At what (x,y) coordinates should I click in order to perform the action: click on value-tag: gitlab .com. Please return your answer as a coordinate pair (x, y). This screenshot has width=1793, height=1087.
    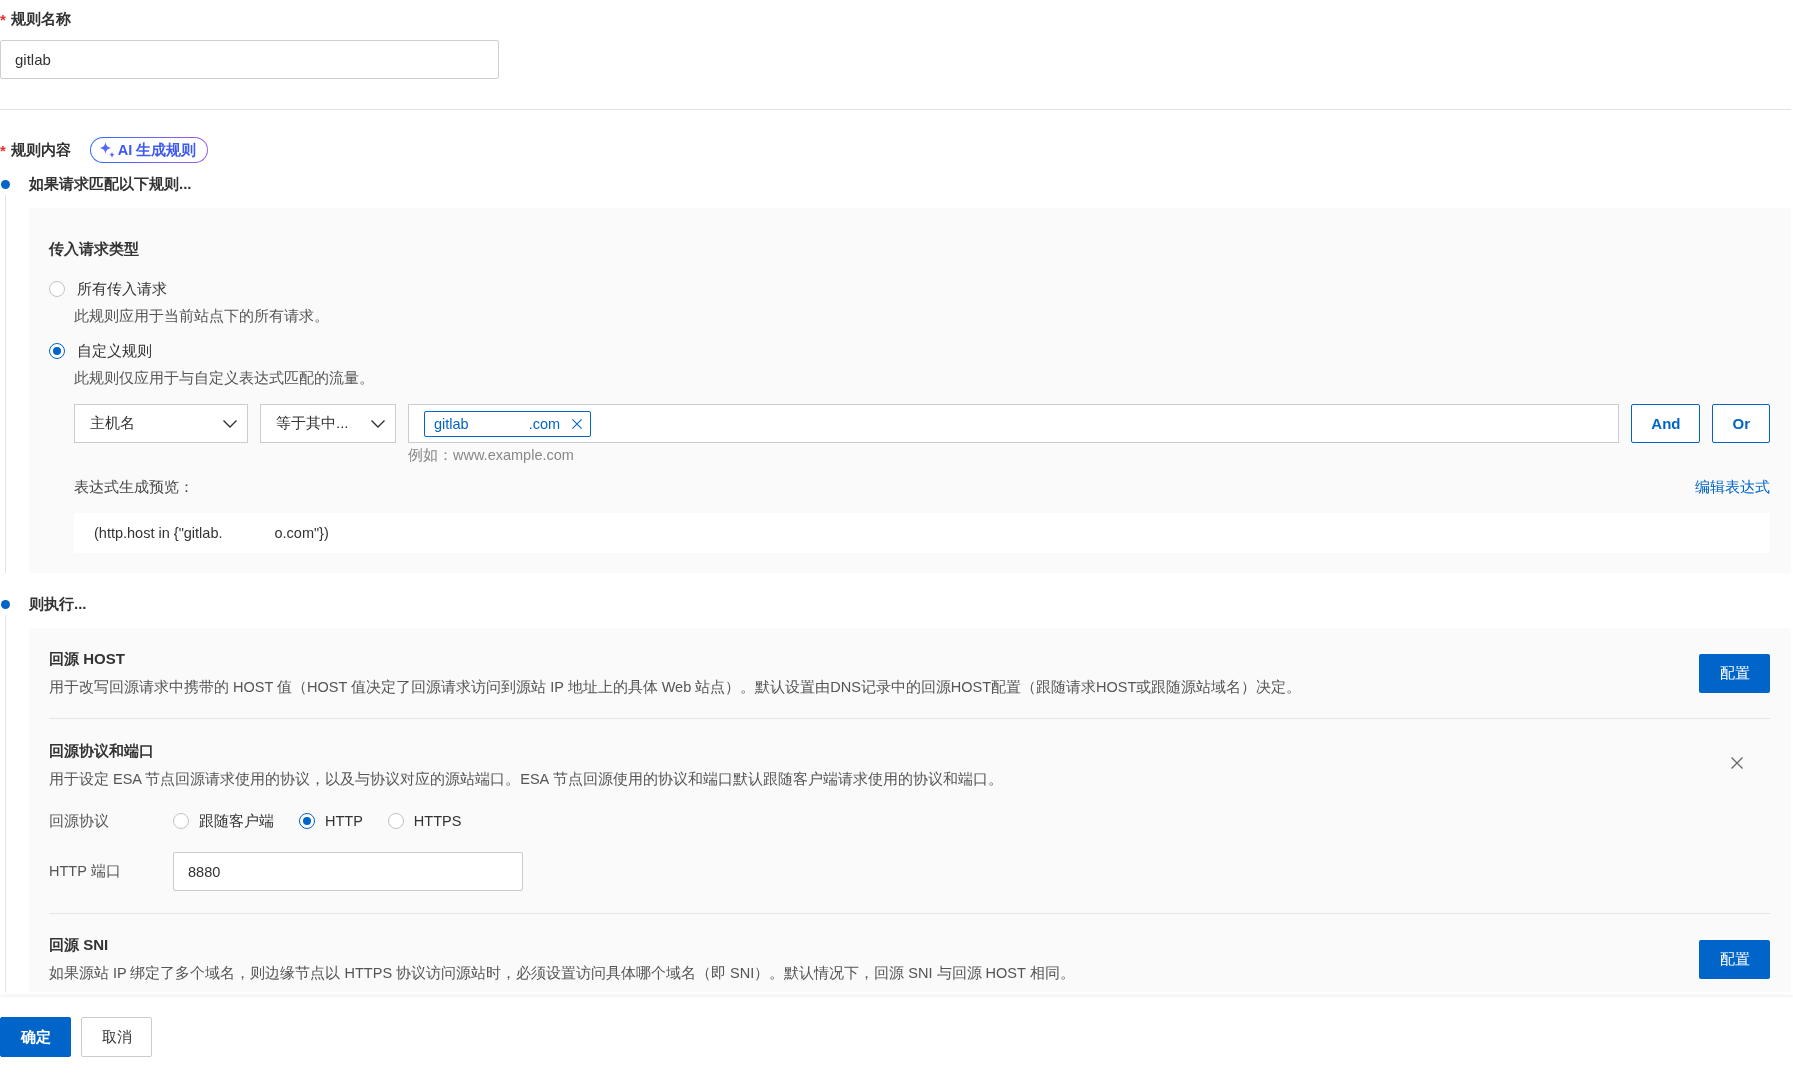
    Looking at the image, I should click on (508, 423).